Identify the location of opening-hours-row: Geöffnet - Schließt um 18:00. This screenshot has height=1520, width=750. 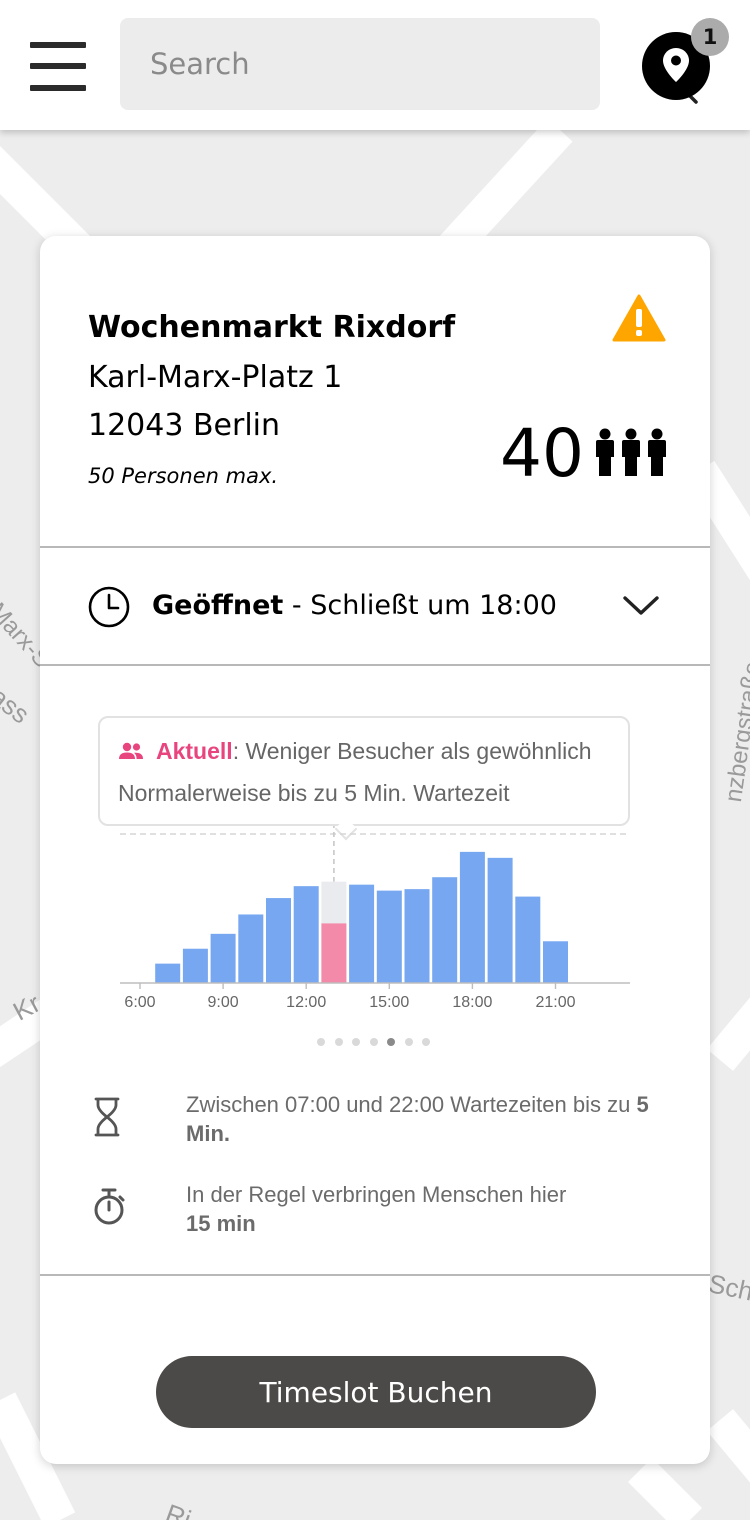
(375, 607).